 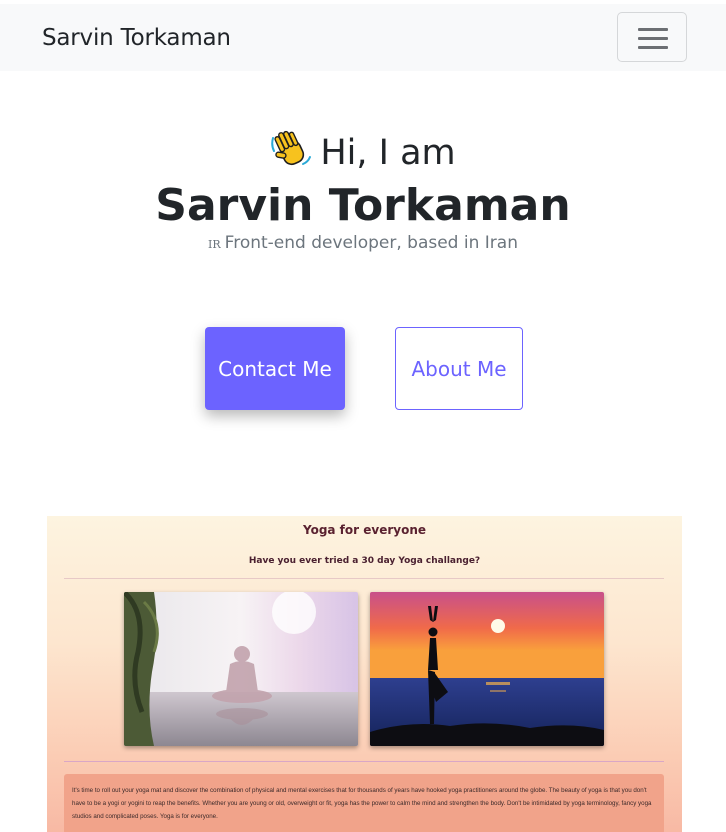 I want to click on about-me-button: About Me, so click(x=459, y=368).